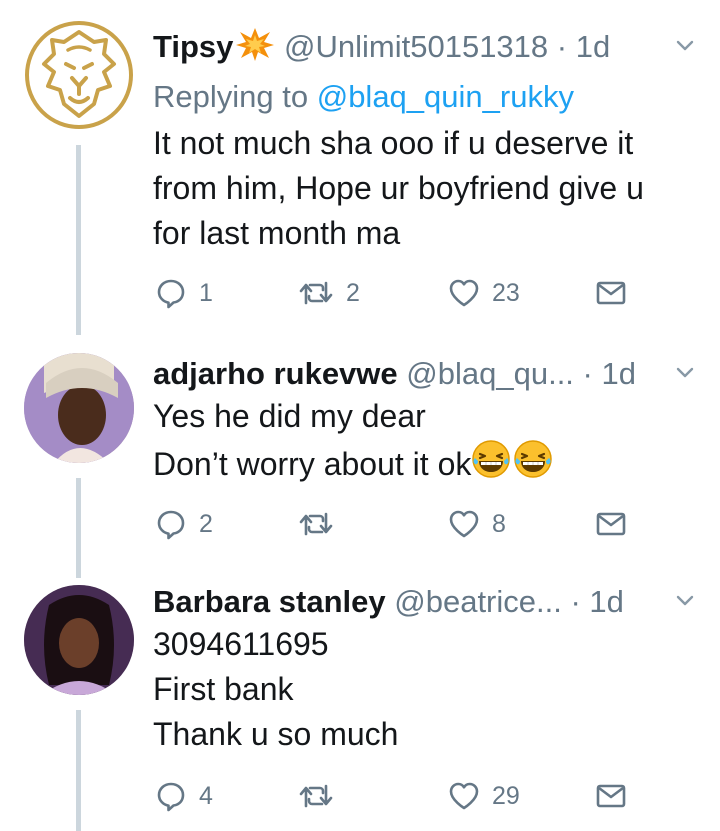 The width and height of the screenshot is (720, 831). I want to click on tweet-text-line: Yes he did my dear, so click(289, 416).